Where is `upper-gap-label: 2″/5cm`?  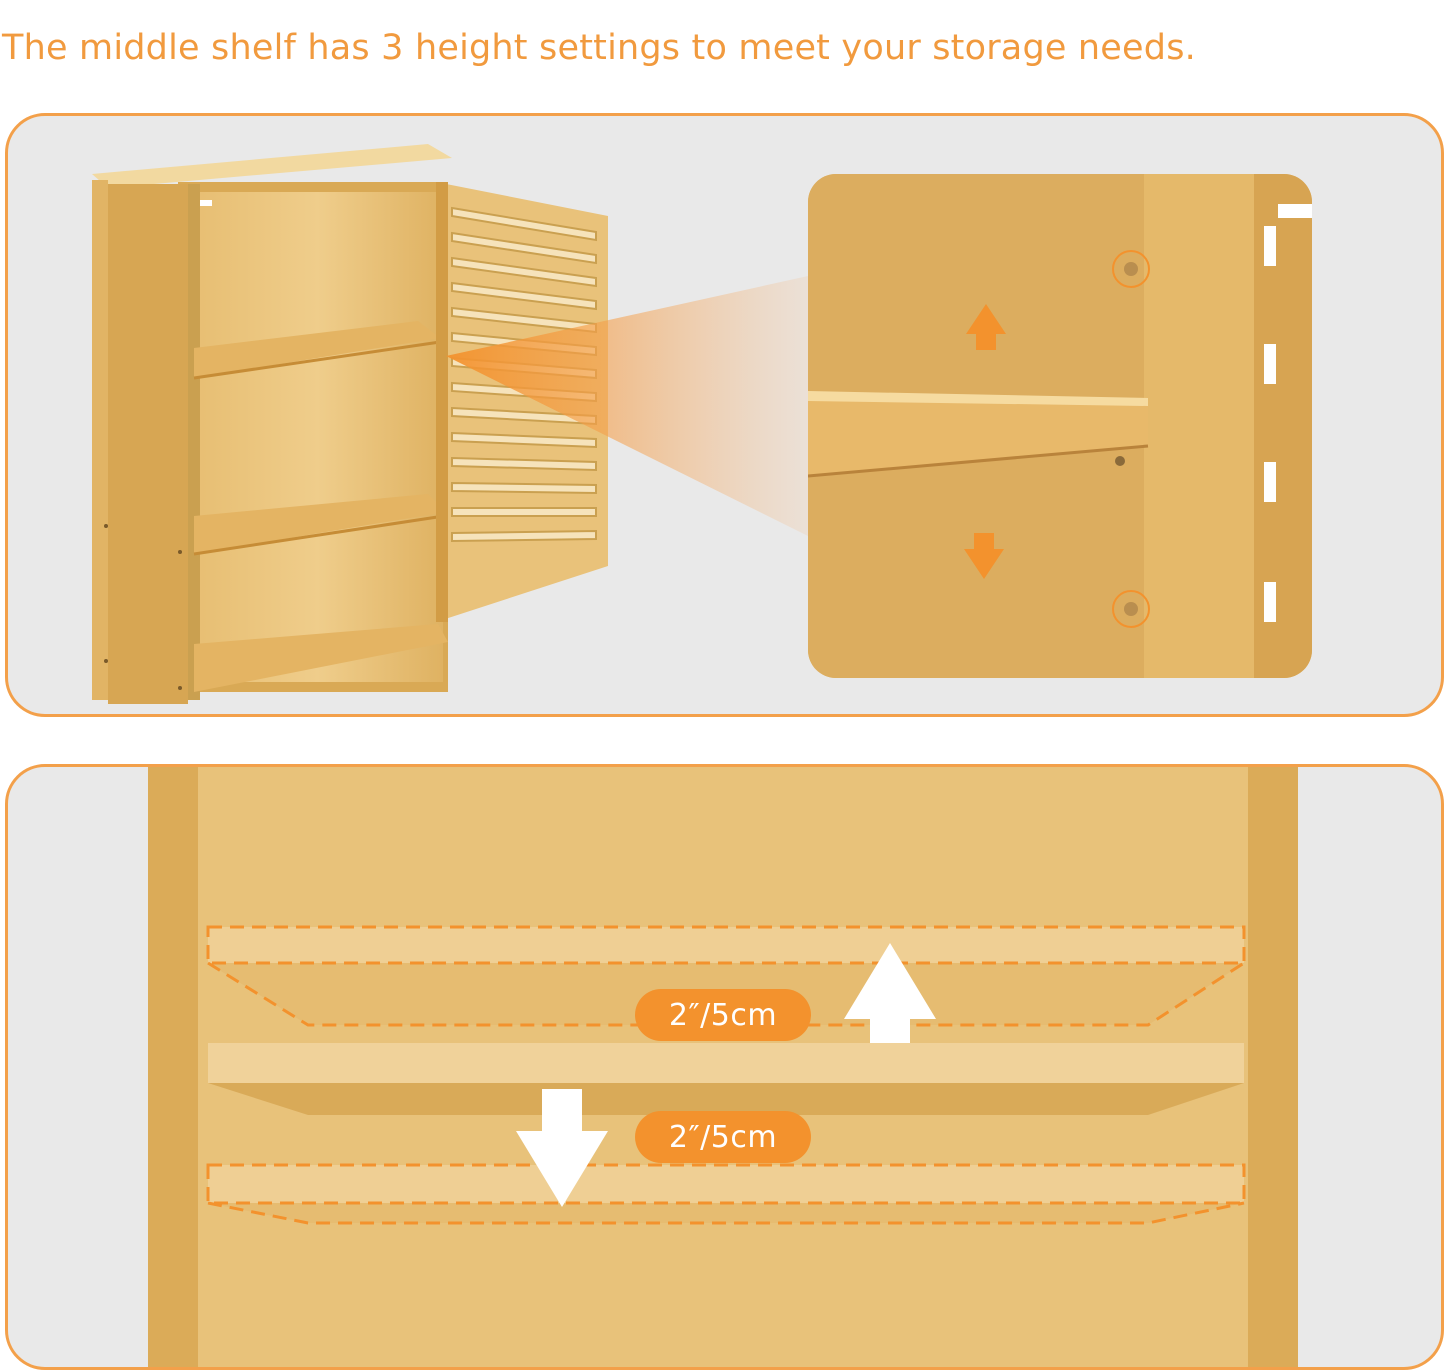 upper-gap-label: 2″/5cm is located at coordinates (723, 1015).